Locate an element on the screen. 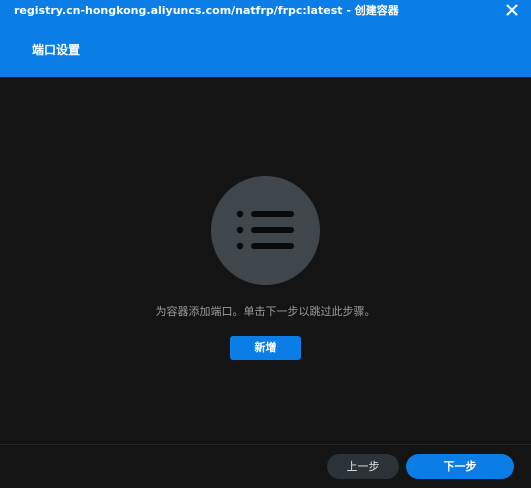  close-button is located at coordinates (512, 10).